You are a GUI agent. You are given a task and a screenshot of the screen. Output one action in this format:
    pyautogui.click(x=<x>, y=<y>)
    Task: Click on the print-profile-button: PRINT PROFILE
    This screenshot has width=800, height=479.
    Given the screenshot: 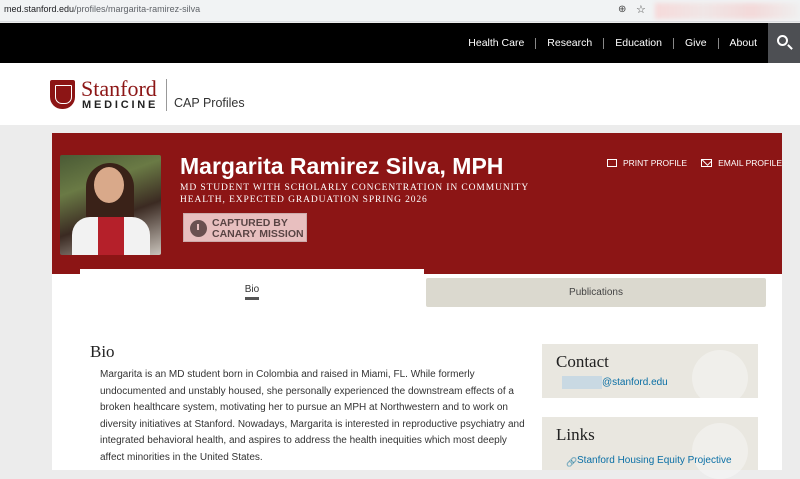 What is the action you would take?
    pyautogui.click(x=640, y=163)
    